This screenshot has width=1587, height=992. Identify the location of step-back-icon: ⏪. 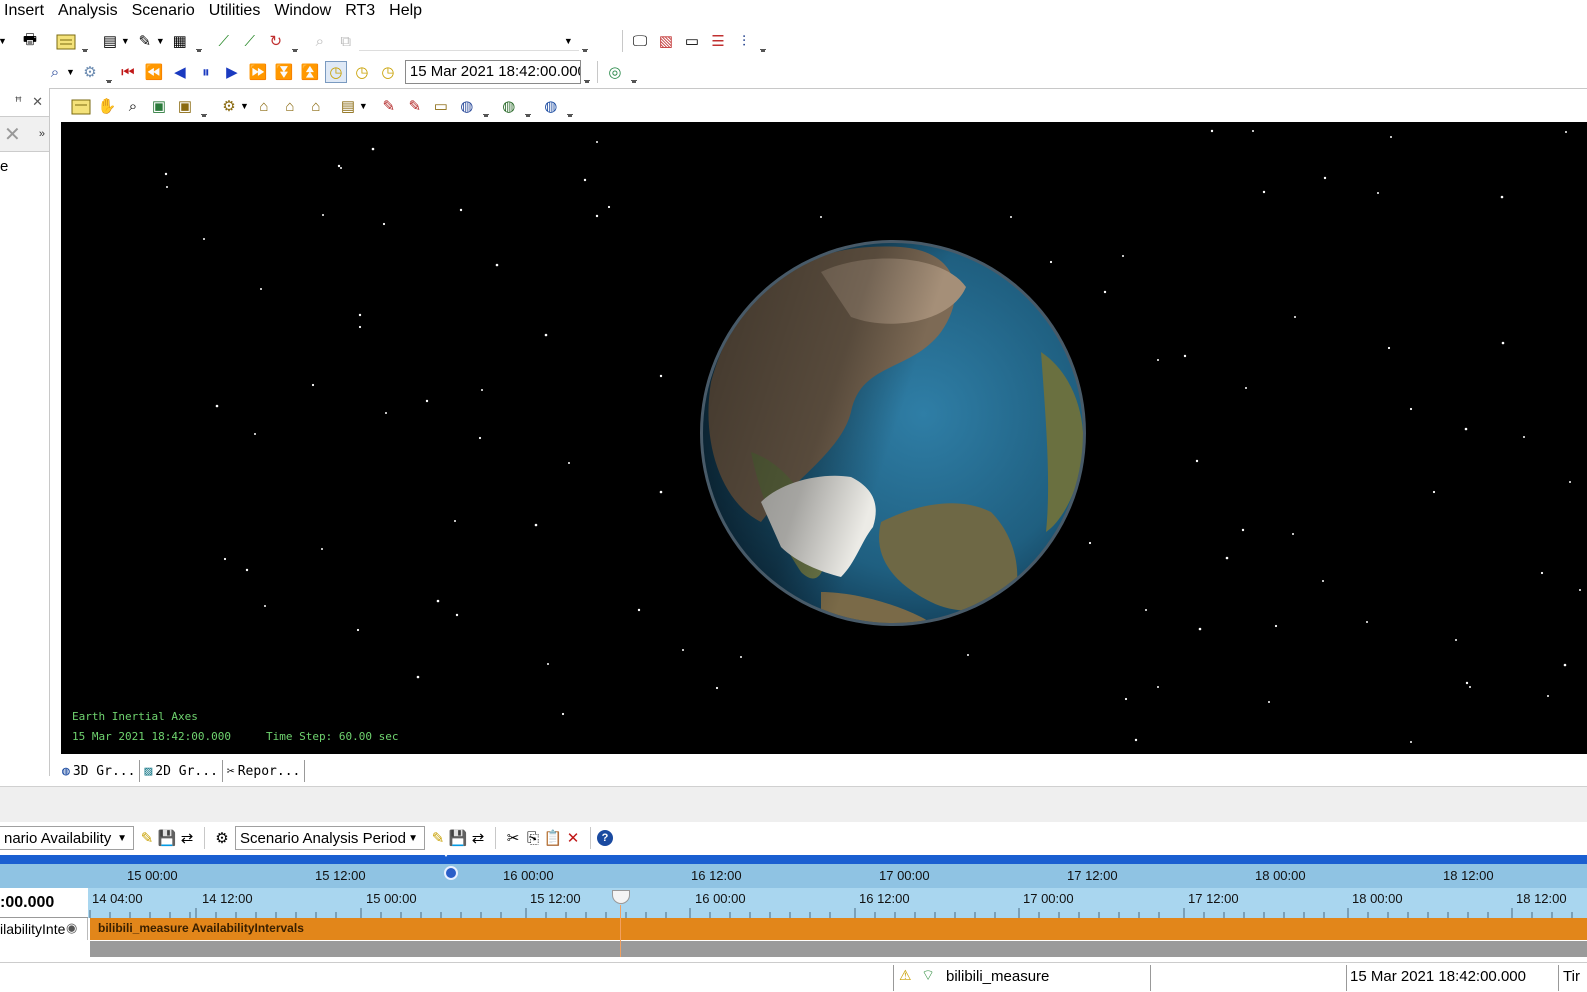
(154, 72).